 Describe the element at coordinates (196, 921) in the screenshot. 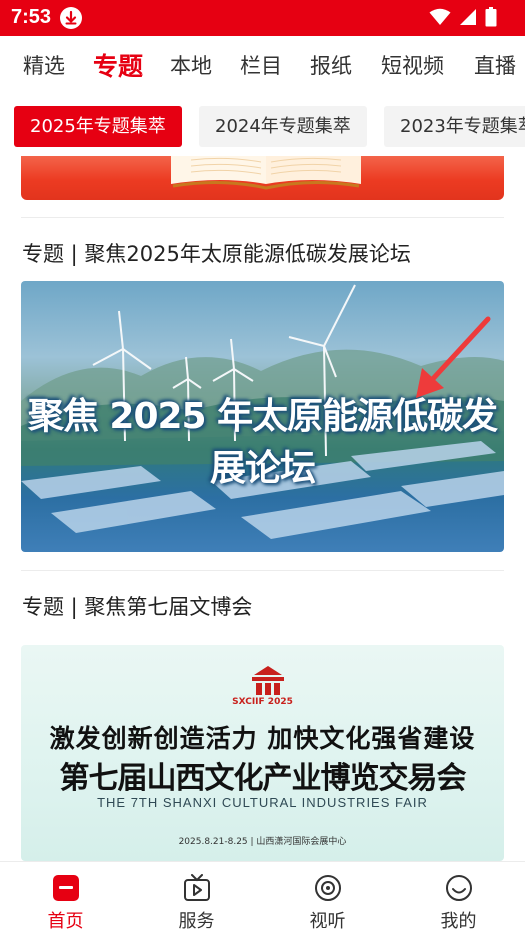

I see `nav-label: 服务` at that location.